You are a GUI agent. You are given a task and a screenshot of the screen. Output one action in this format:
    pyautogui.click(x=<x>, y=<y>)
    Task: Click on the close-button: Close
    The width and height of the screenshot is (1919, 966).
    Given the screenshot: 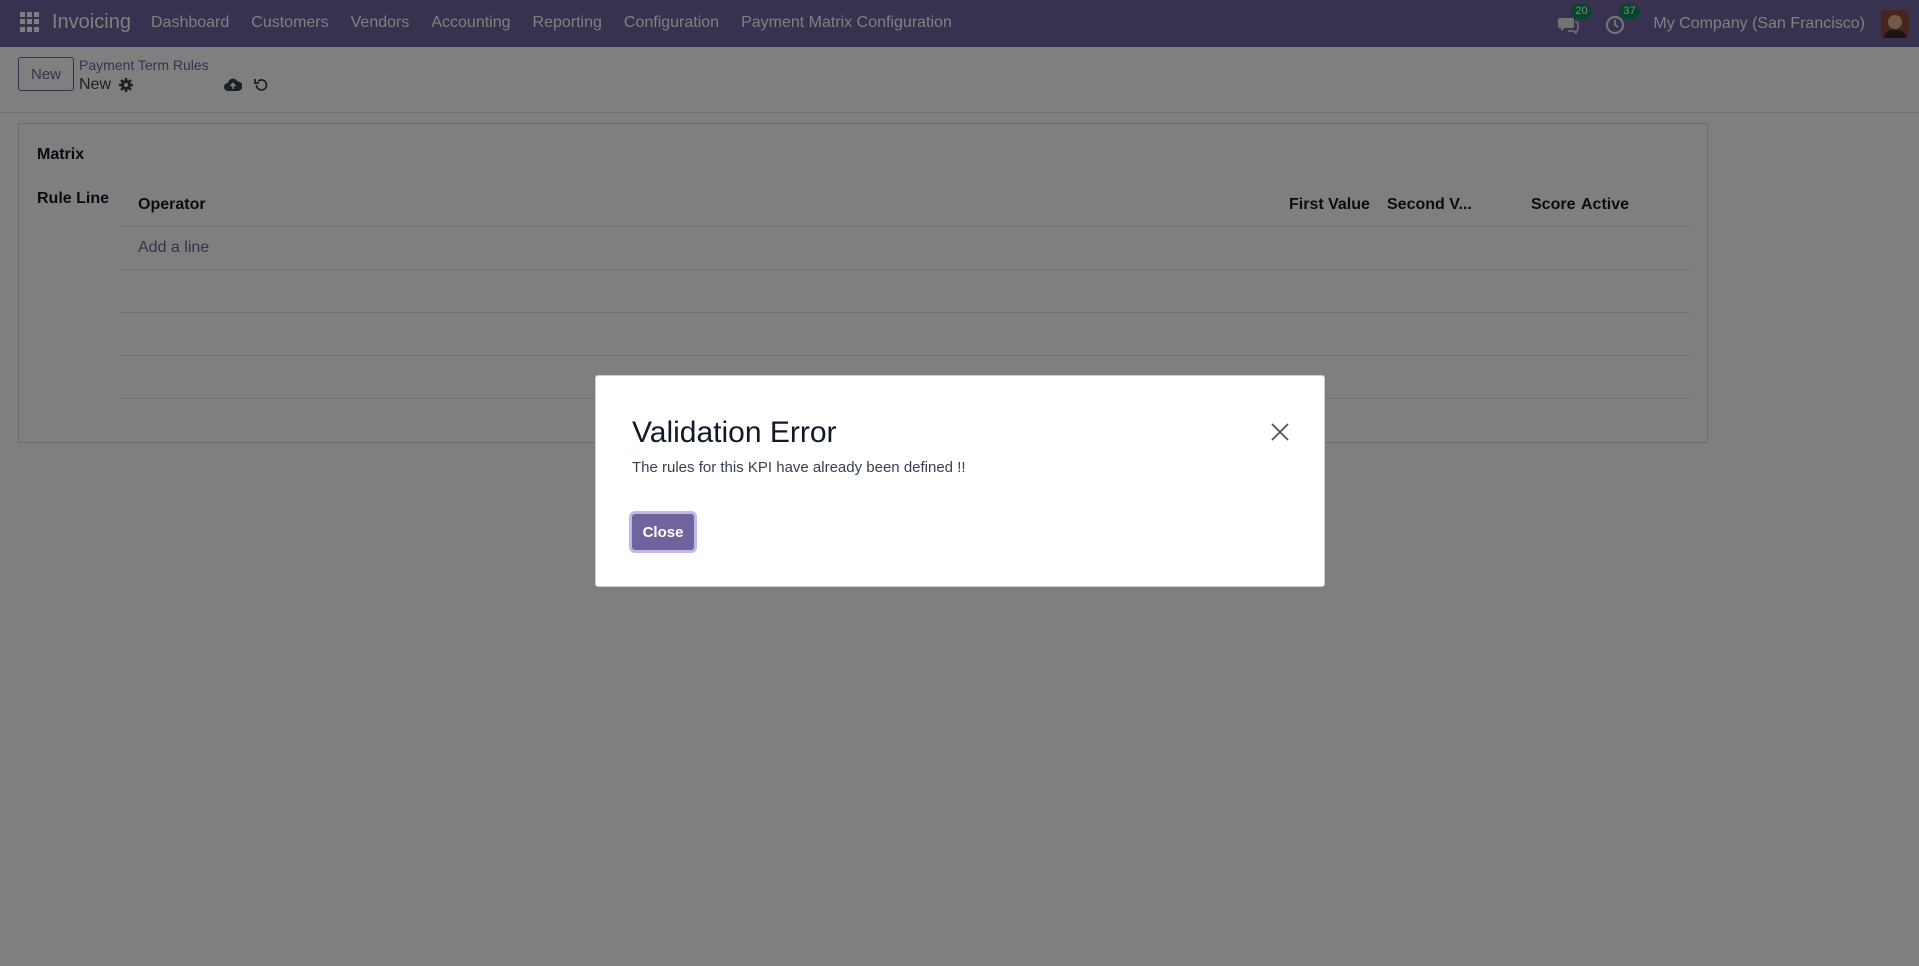 What is the action you would take?
    pyautogui.click(x=663, y=532)
    